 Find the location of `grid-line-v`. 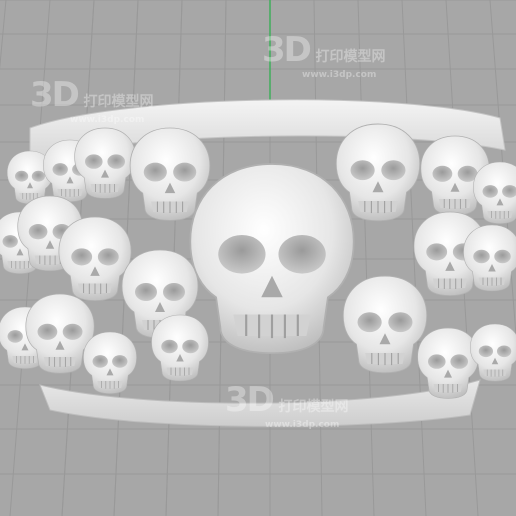

grid-line-v is located at coordinates (366, 258).